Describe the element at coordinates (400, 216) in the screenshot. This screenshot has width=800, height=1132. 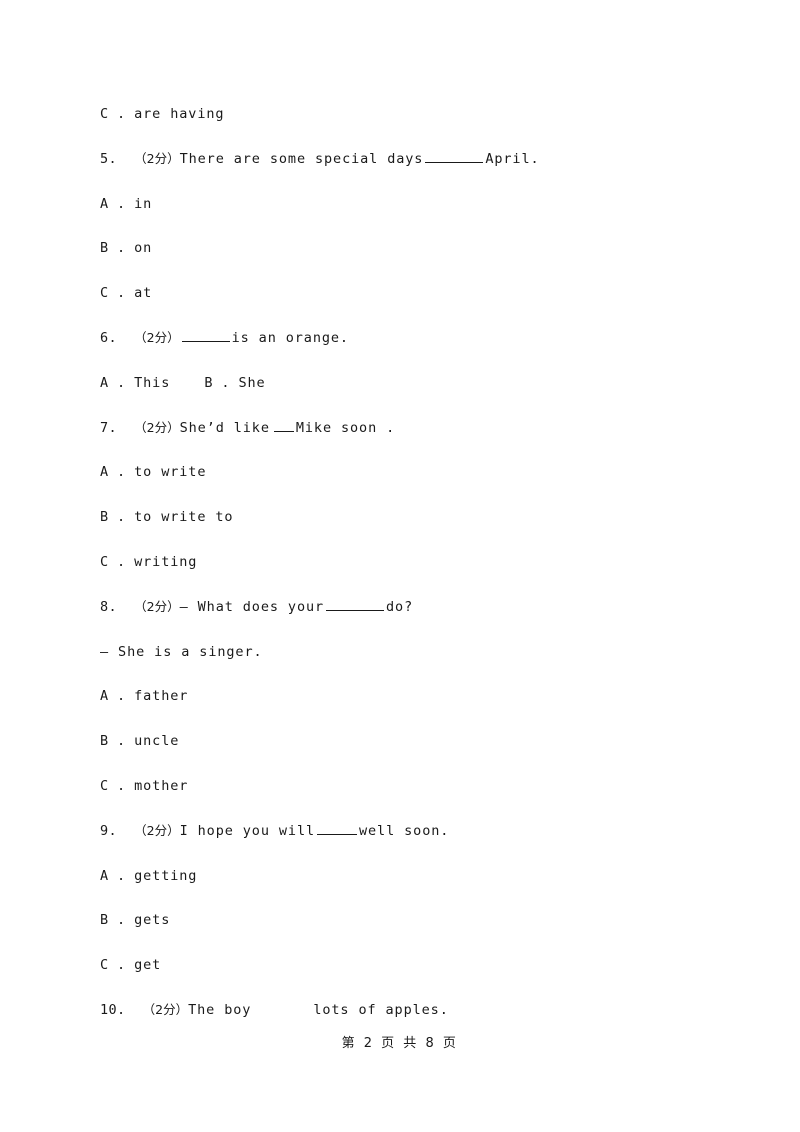
I see `question-5-option-a: A . in` at that location.